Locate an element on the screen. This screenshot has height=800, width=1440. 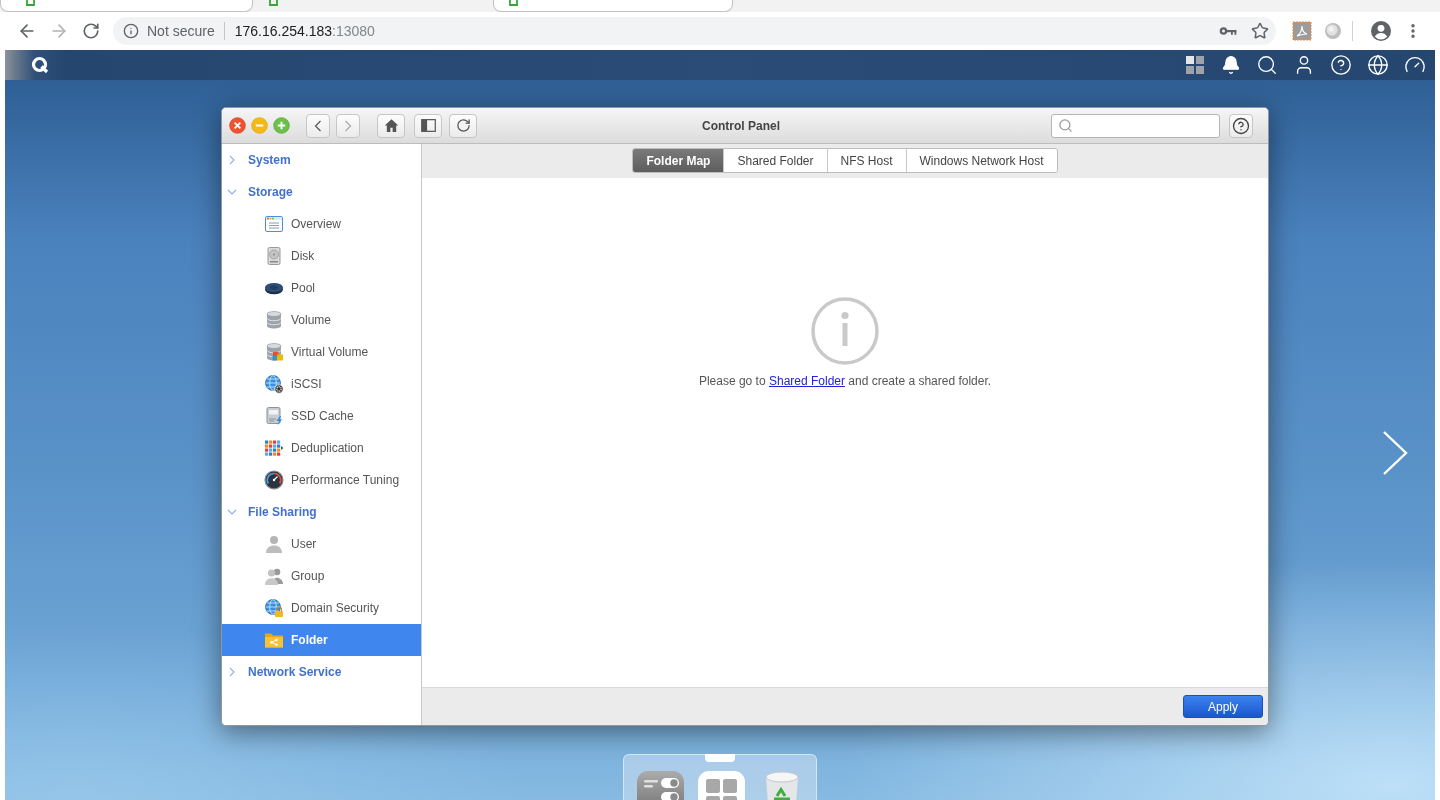
security-label: Not secure is located at coordinates (181, 31).